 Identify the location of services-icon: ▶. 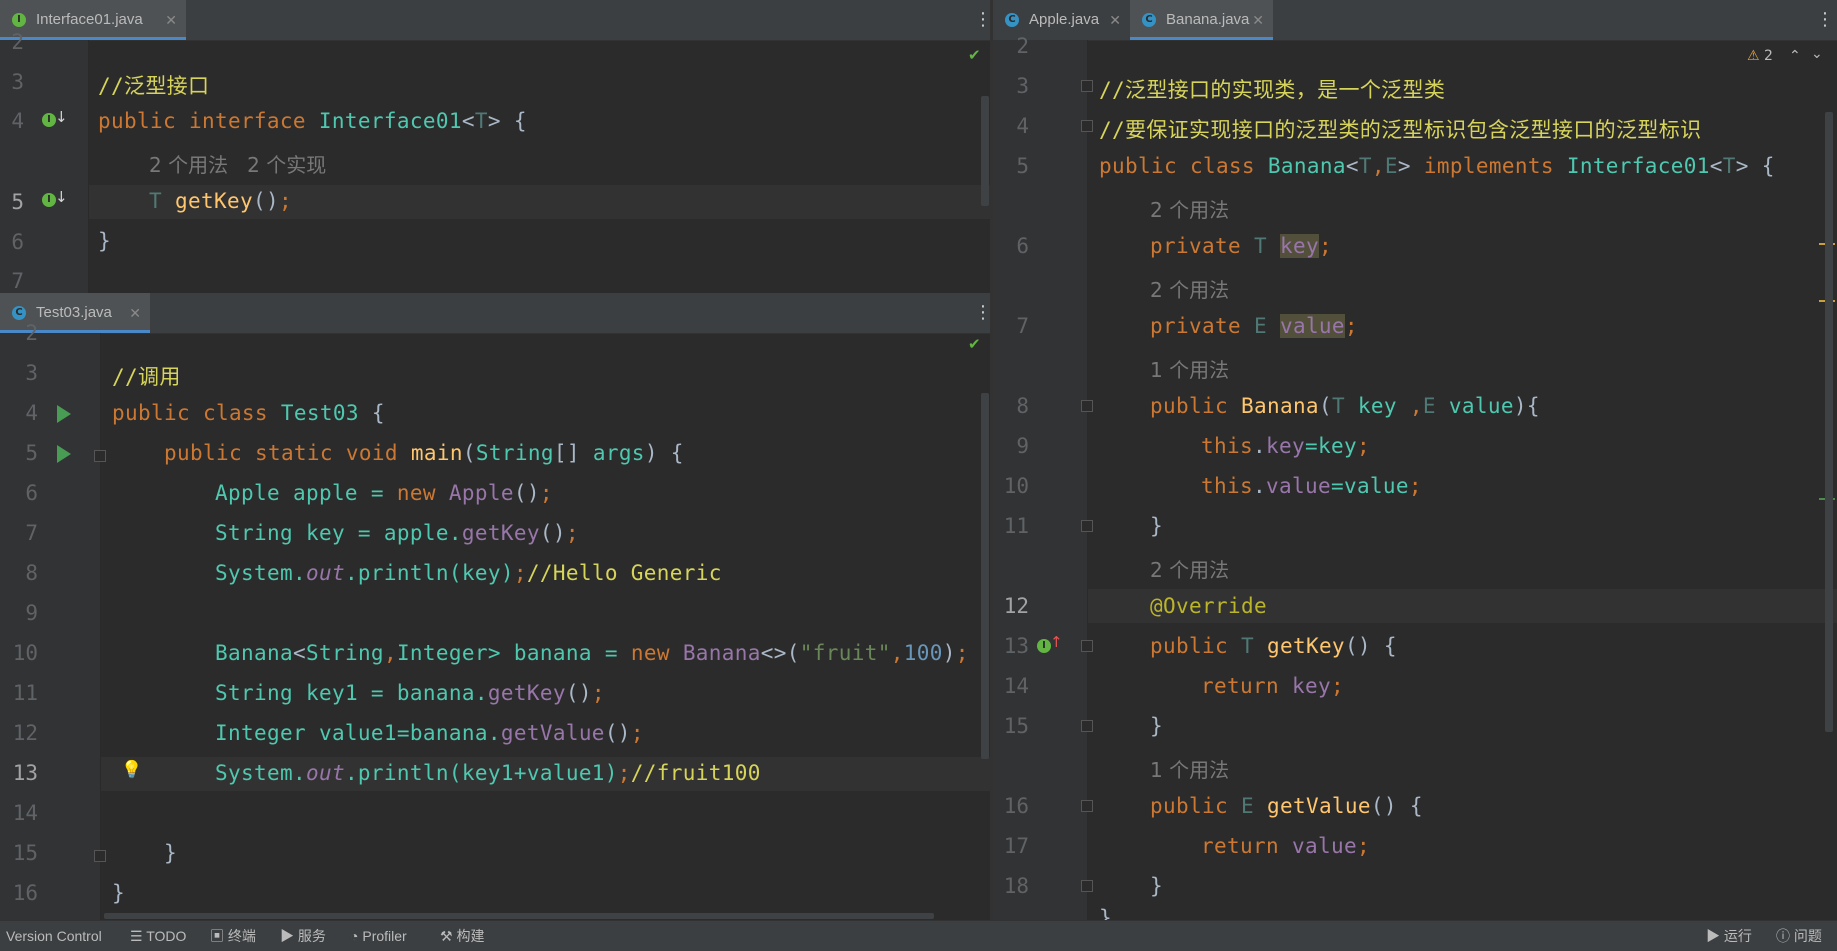
(287, 936).